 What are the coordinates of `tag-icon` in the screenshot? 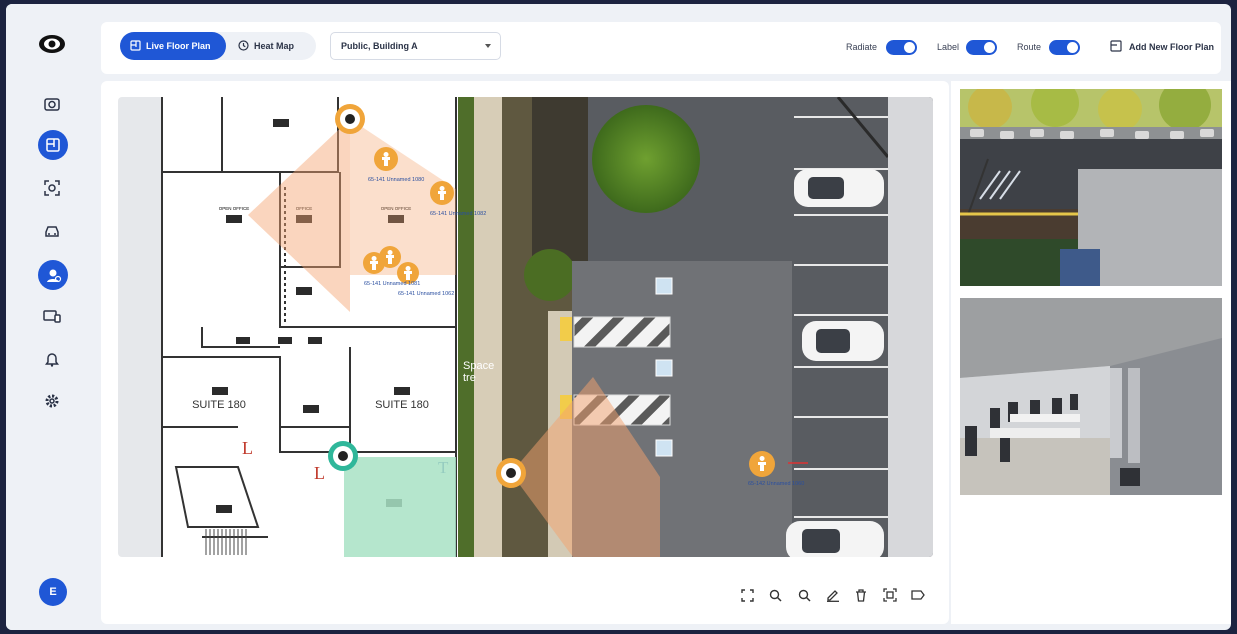 It's located at (918, 595).